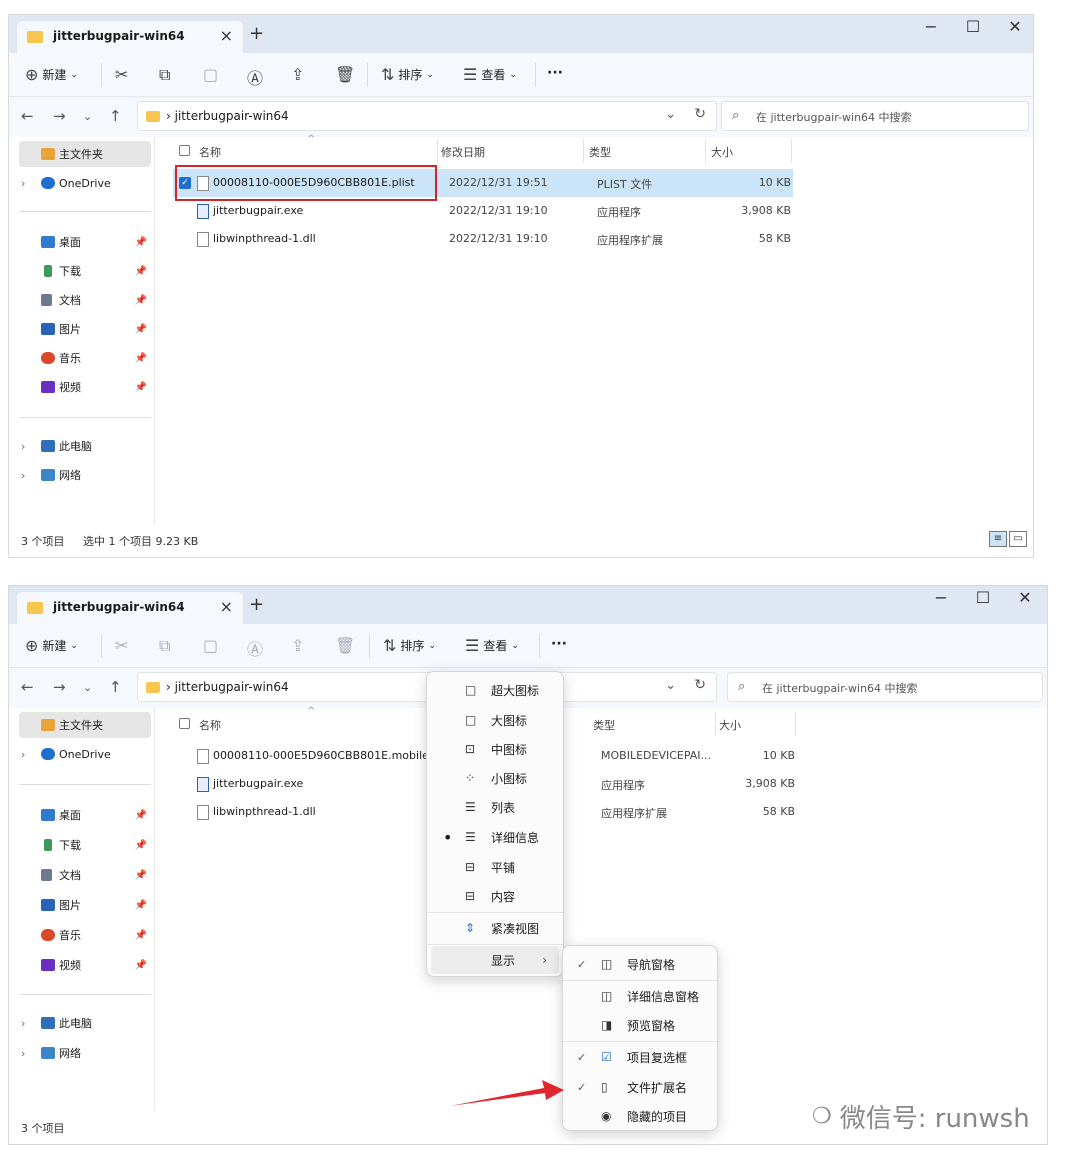 The height and width of the screenshot is (1166, 1080). I want to click on menu-item-small-icons: ⁘ 小图标, so click(495, 778).